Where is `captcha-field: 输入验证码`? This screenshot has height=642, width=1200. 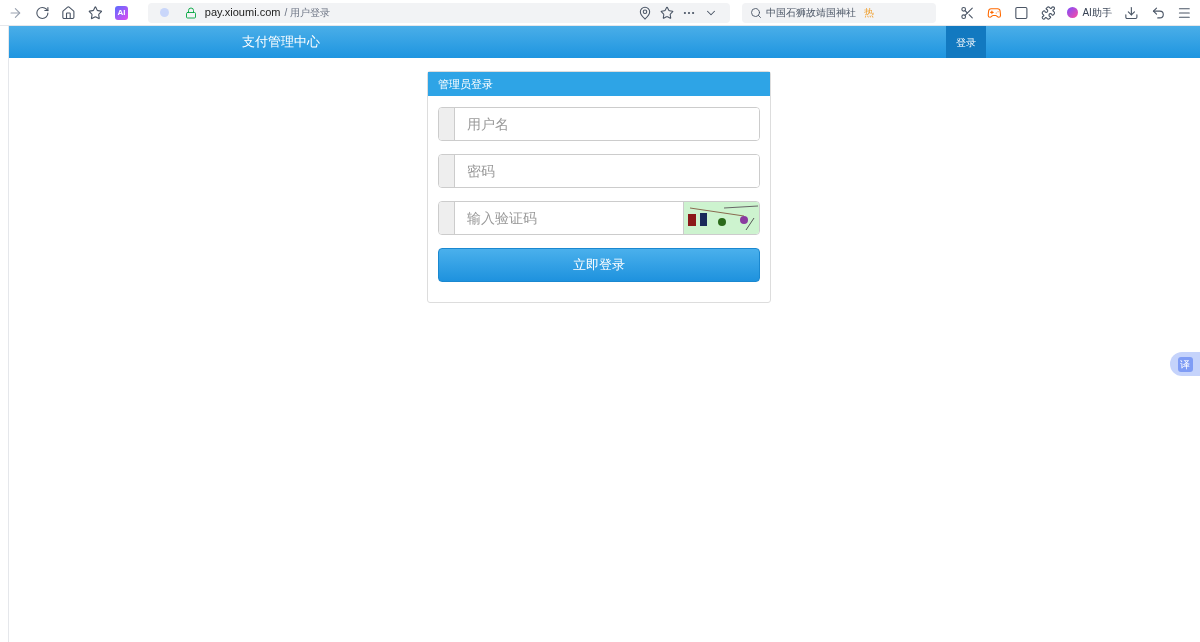
captcha-field: 输入验证码 is located at coordinates (598, 218).